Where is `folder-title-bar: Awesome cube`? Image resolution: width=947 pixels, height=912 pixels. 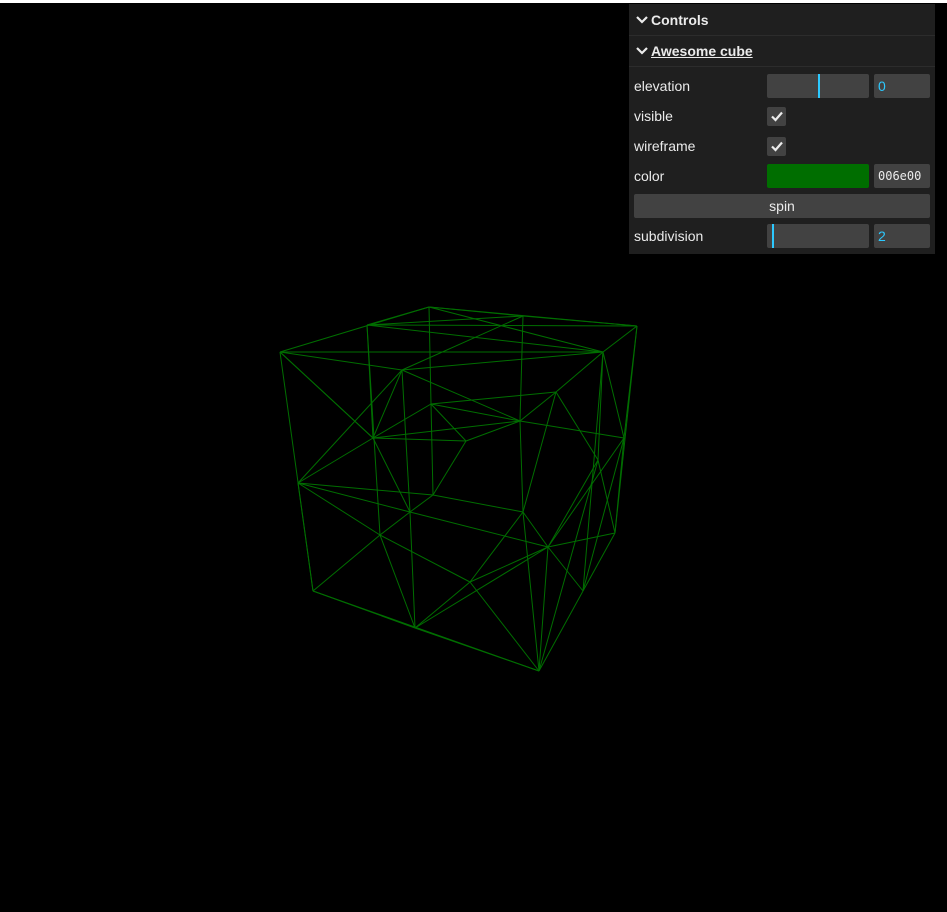
folder-title-bar: Awesome cube is located at coordinates (782, 51).